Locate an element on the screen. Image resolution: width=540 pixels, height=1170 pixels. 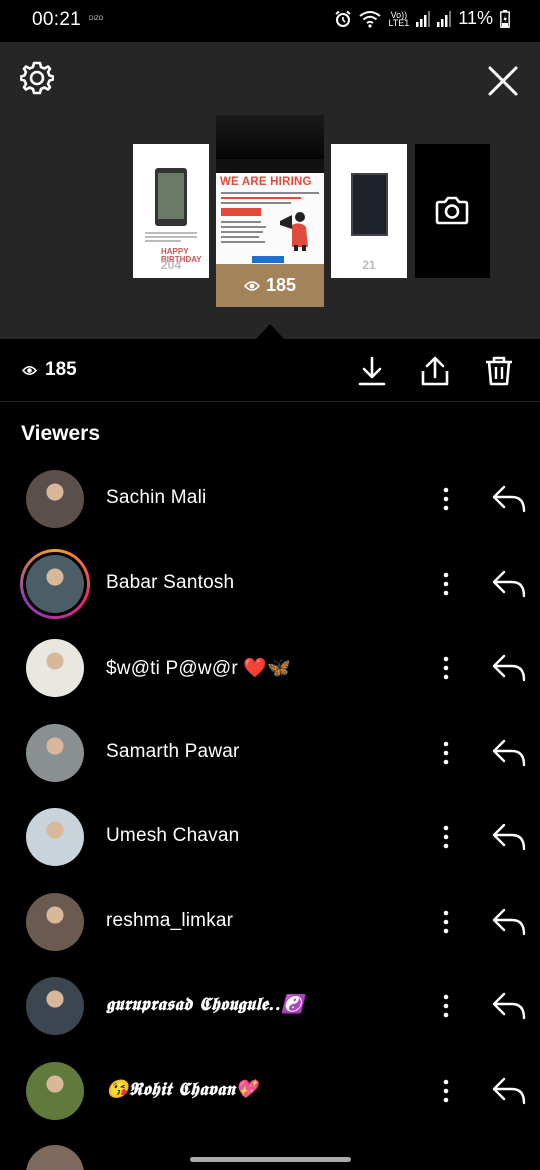
active-thumb-pointer is located at coordinates (270, 331).